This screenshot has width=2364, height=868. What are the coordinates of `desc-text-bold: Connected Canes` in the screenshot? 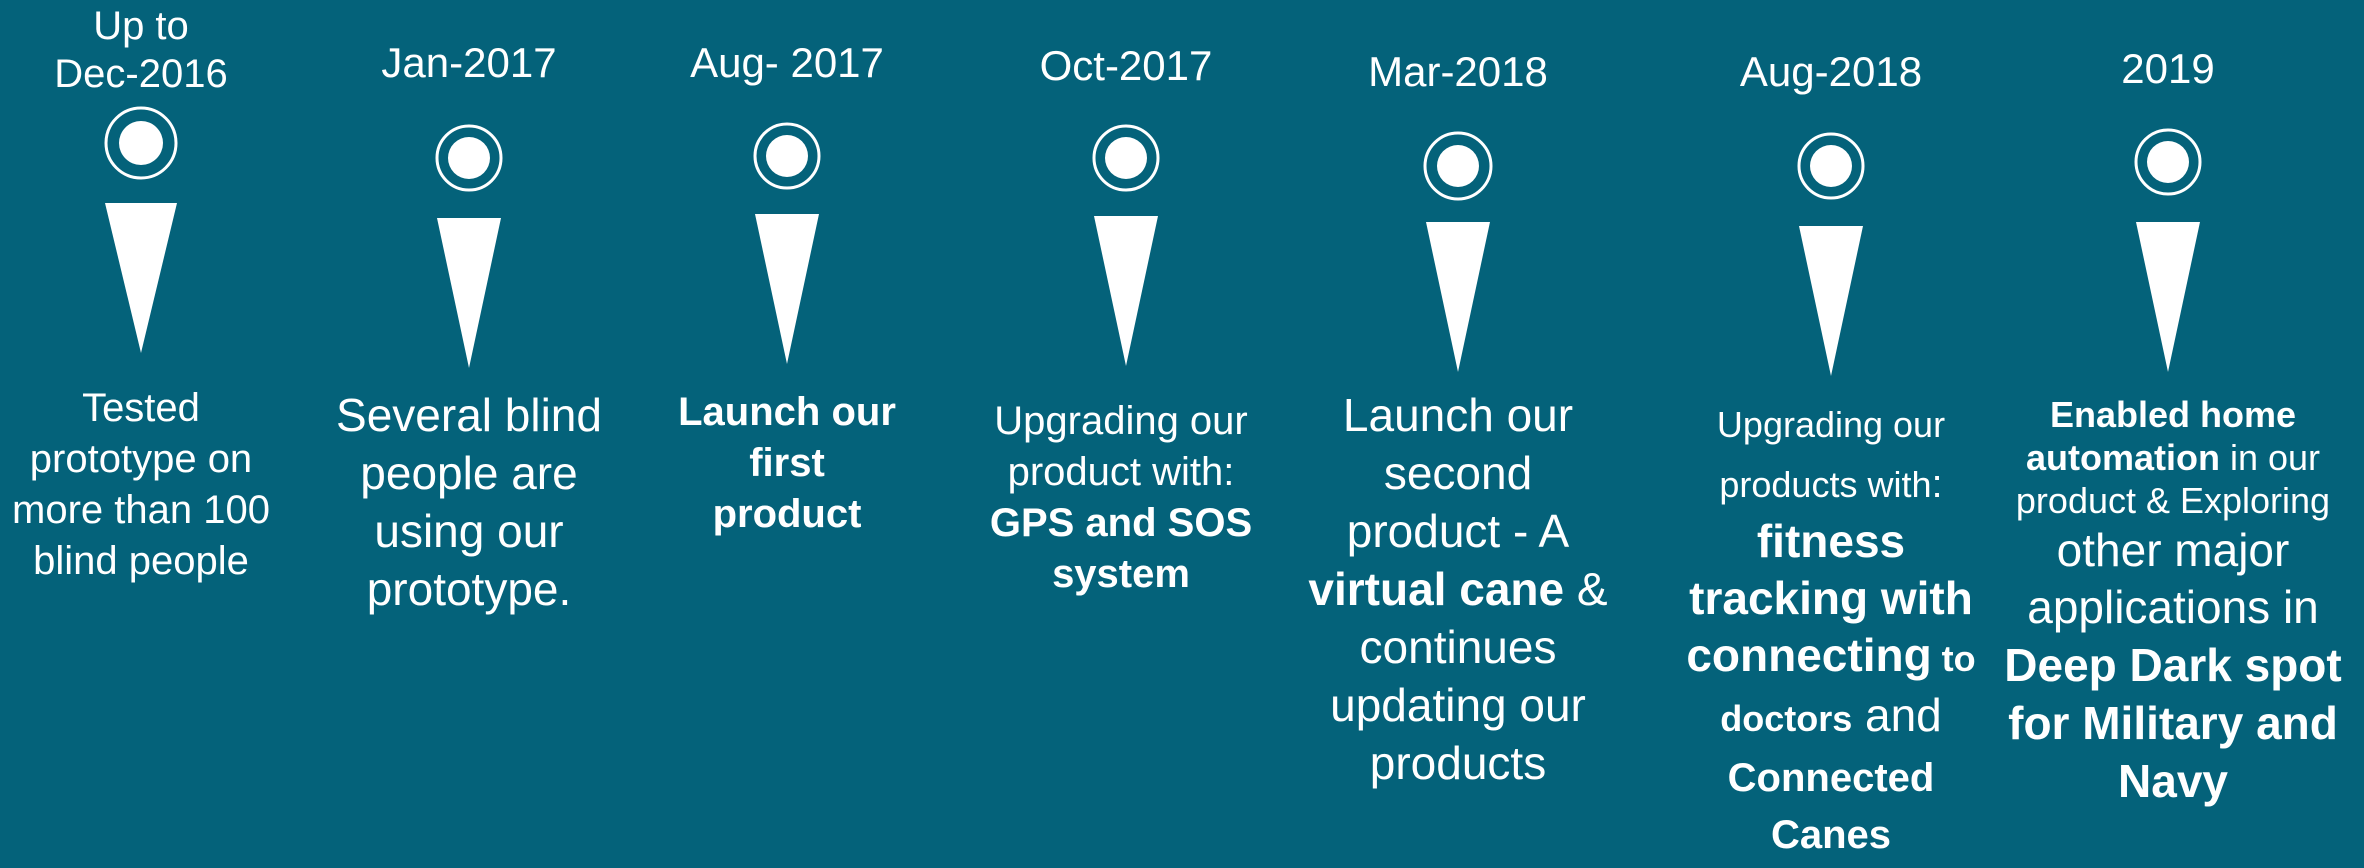 It's located at (1831, 806).